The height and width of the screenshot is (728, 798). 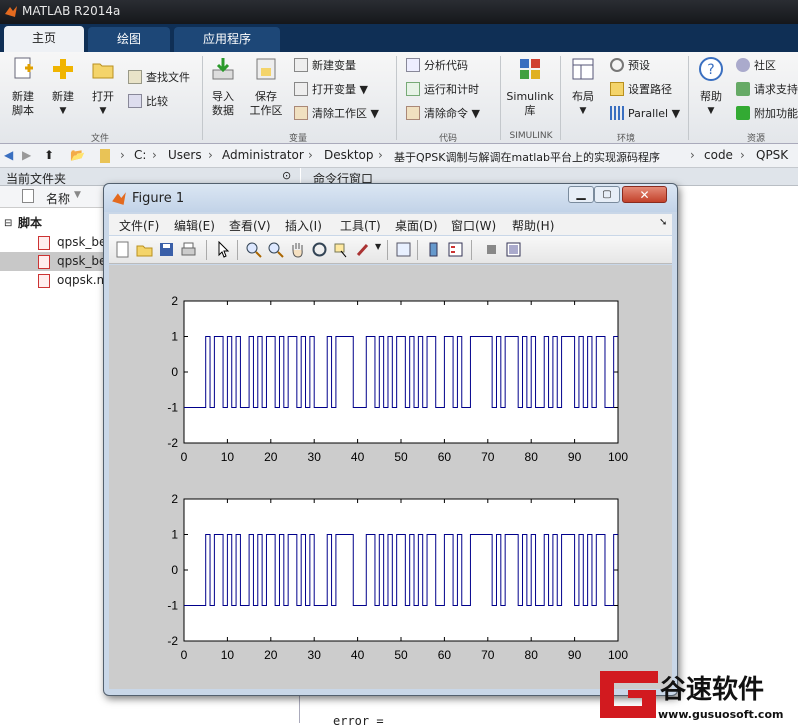 What do you see at coordinates (103, 96) in the screenshot?
I see `open-label: 打开` at bounding box center [103, 96].